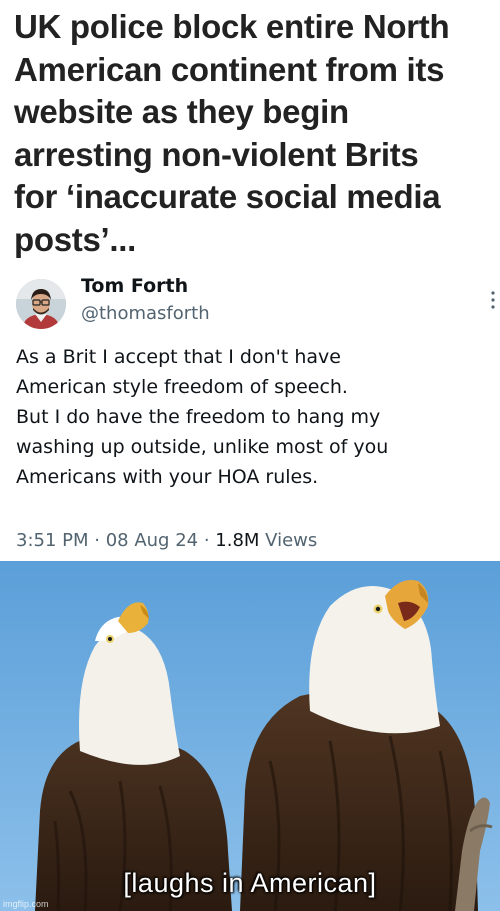 This screenshot has height=911, width=500. Describe the element at coordinates (145, 313) in the screenshot. I see `author-handle: @thomasforth` at that location.